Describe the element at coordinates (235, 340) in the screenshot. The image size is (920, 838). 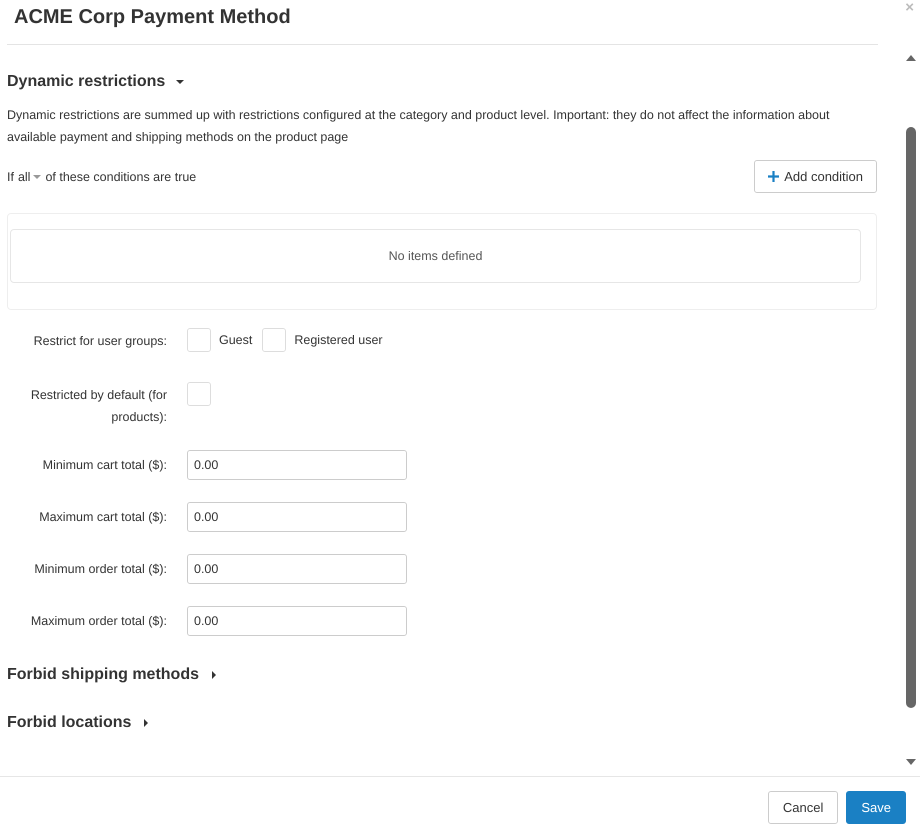
I see `checkbox-label: Guest` at that location.